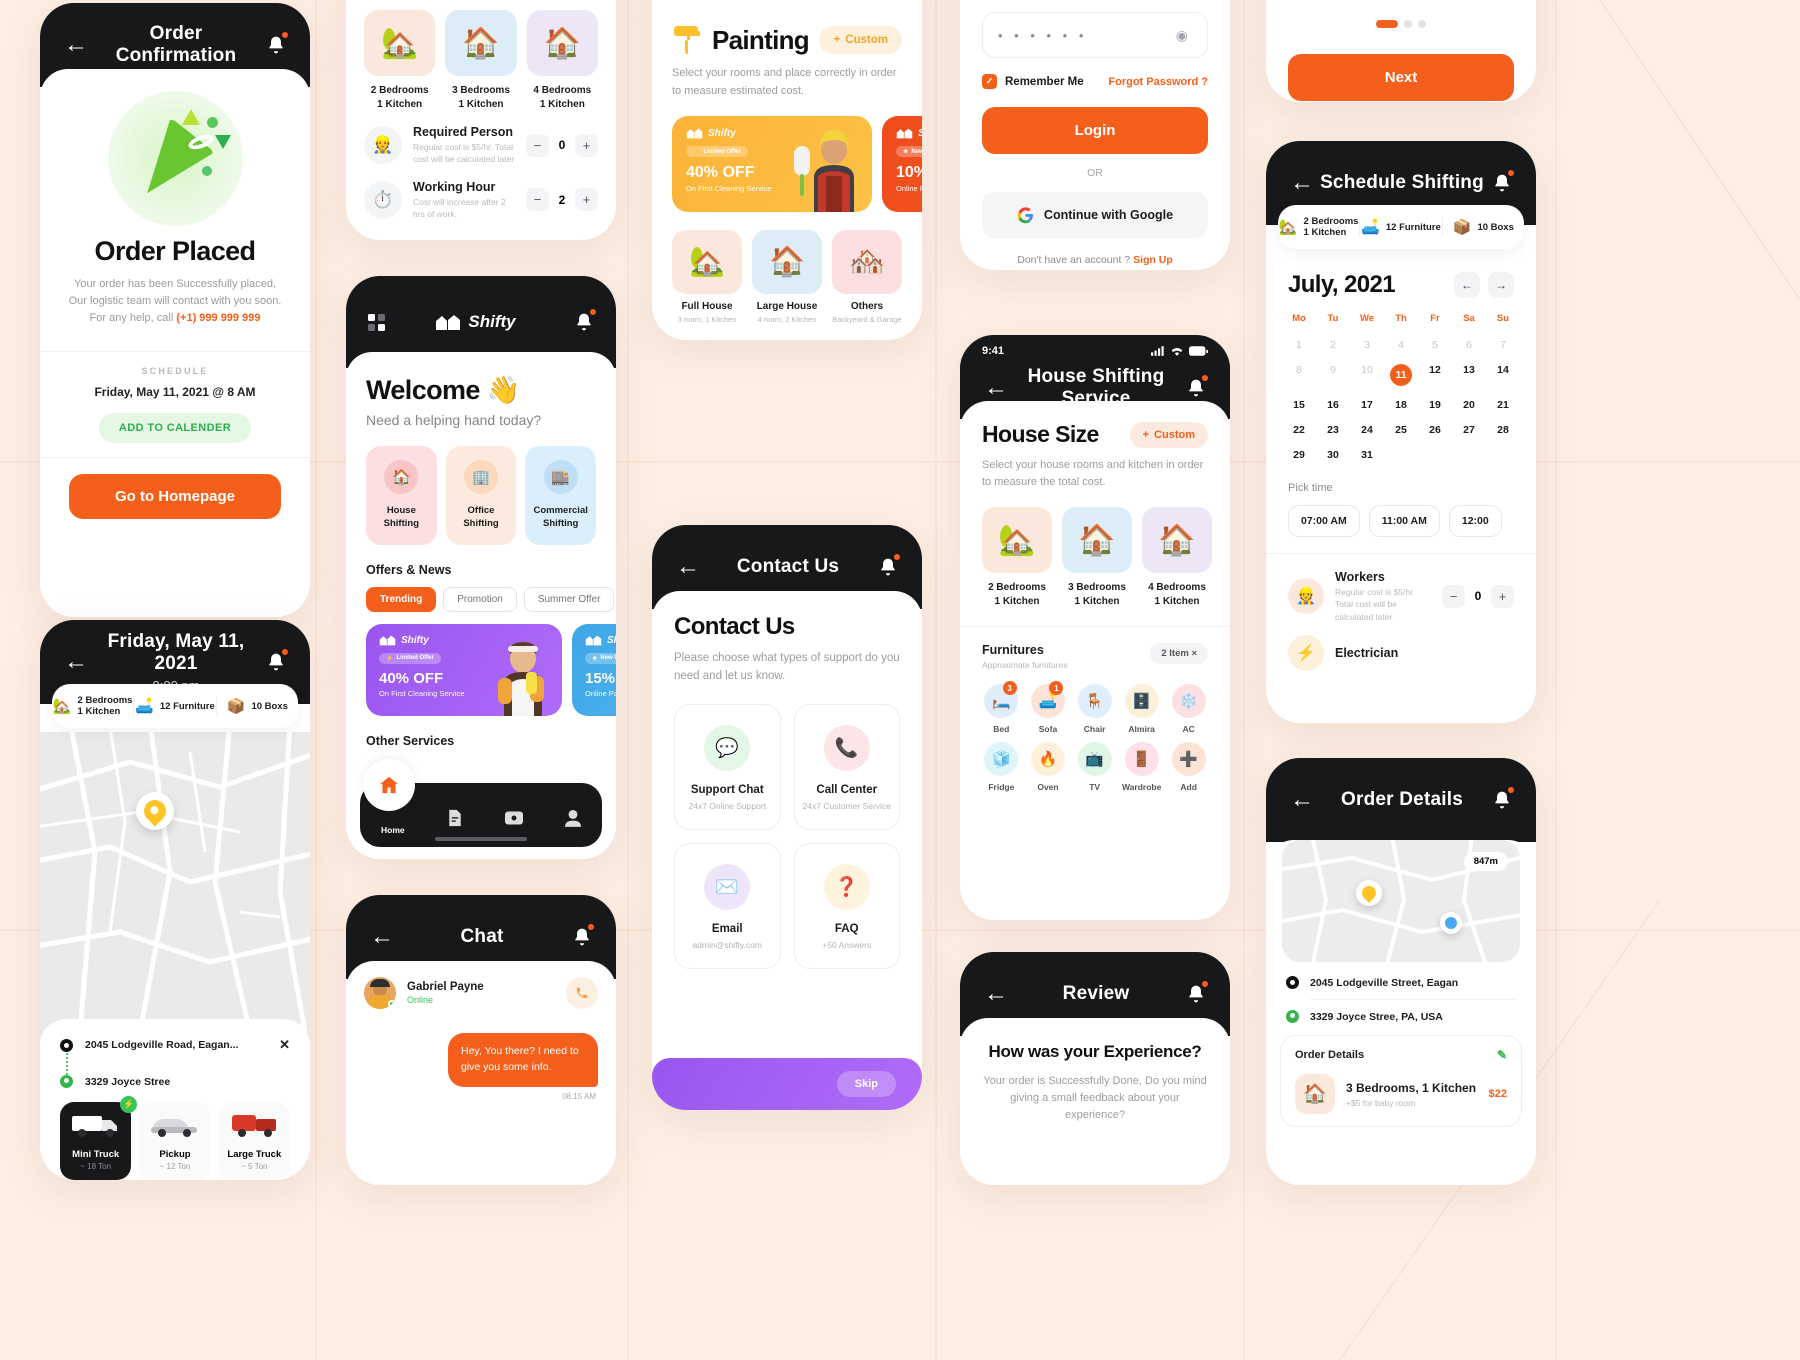 The height and width of the screenshot is (1360, 1800). What do you see at coordinates (175, 497) in the screenshot?
I see `go-to-homepage-button: Go to Homepage` at bounding box center [175, 497].